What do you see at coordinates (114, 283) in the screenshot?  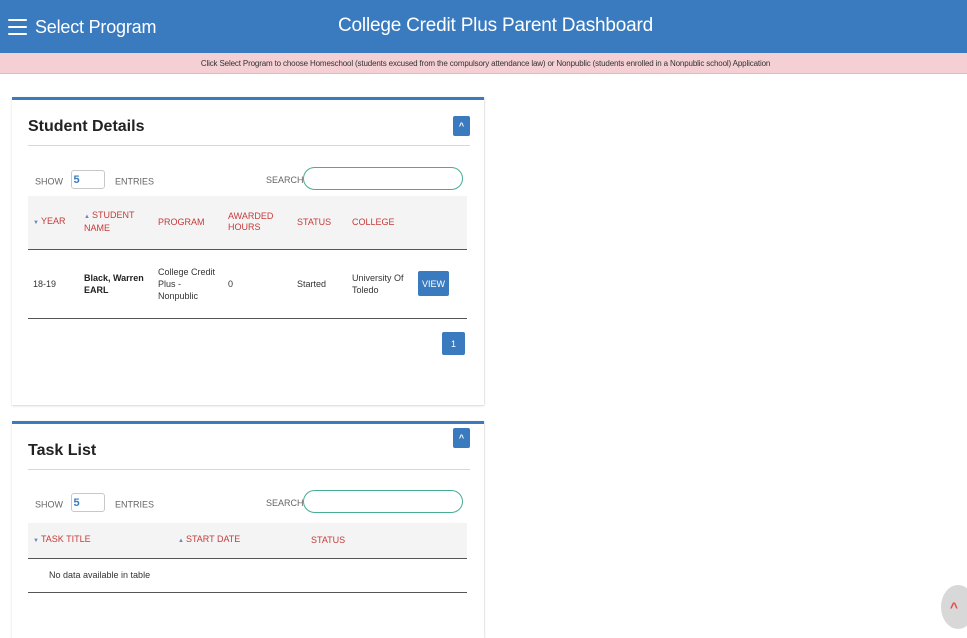 I see `student-name-cell: Black, Warren EARL` at bounding box center [114, 283].